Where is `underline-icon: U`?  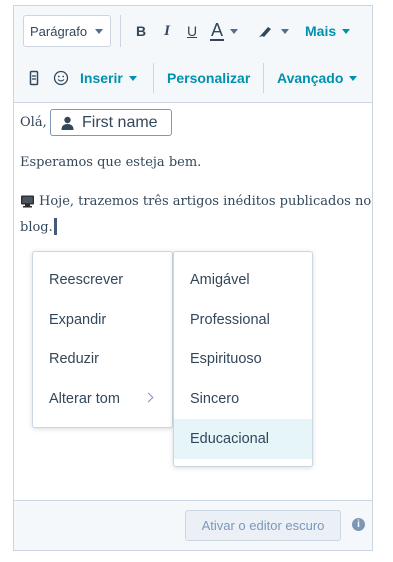 underline-icon: U is located at coordinates (192, 31).